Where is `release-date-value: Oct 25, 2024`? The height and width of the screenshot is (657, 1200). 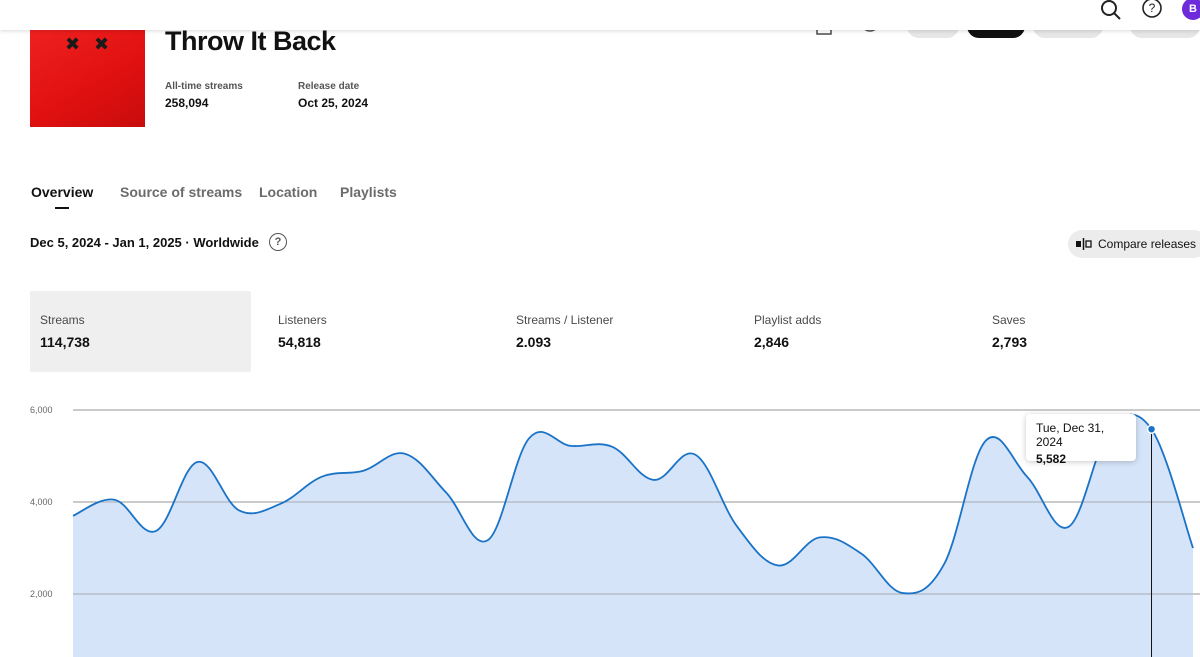 release-date-value: Oct 25, 2024 is located at coordinates (333, 103).